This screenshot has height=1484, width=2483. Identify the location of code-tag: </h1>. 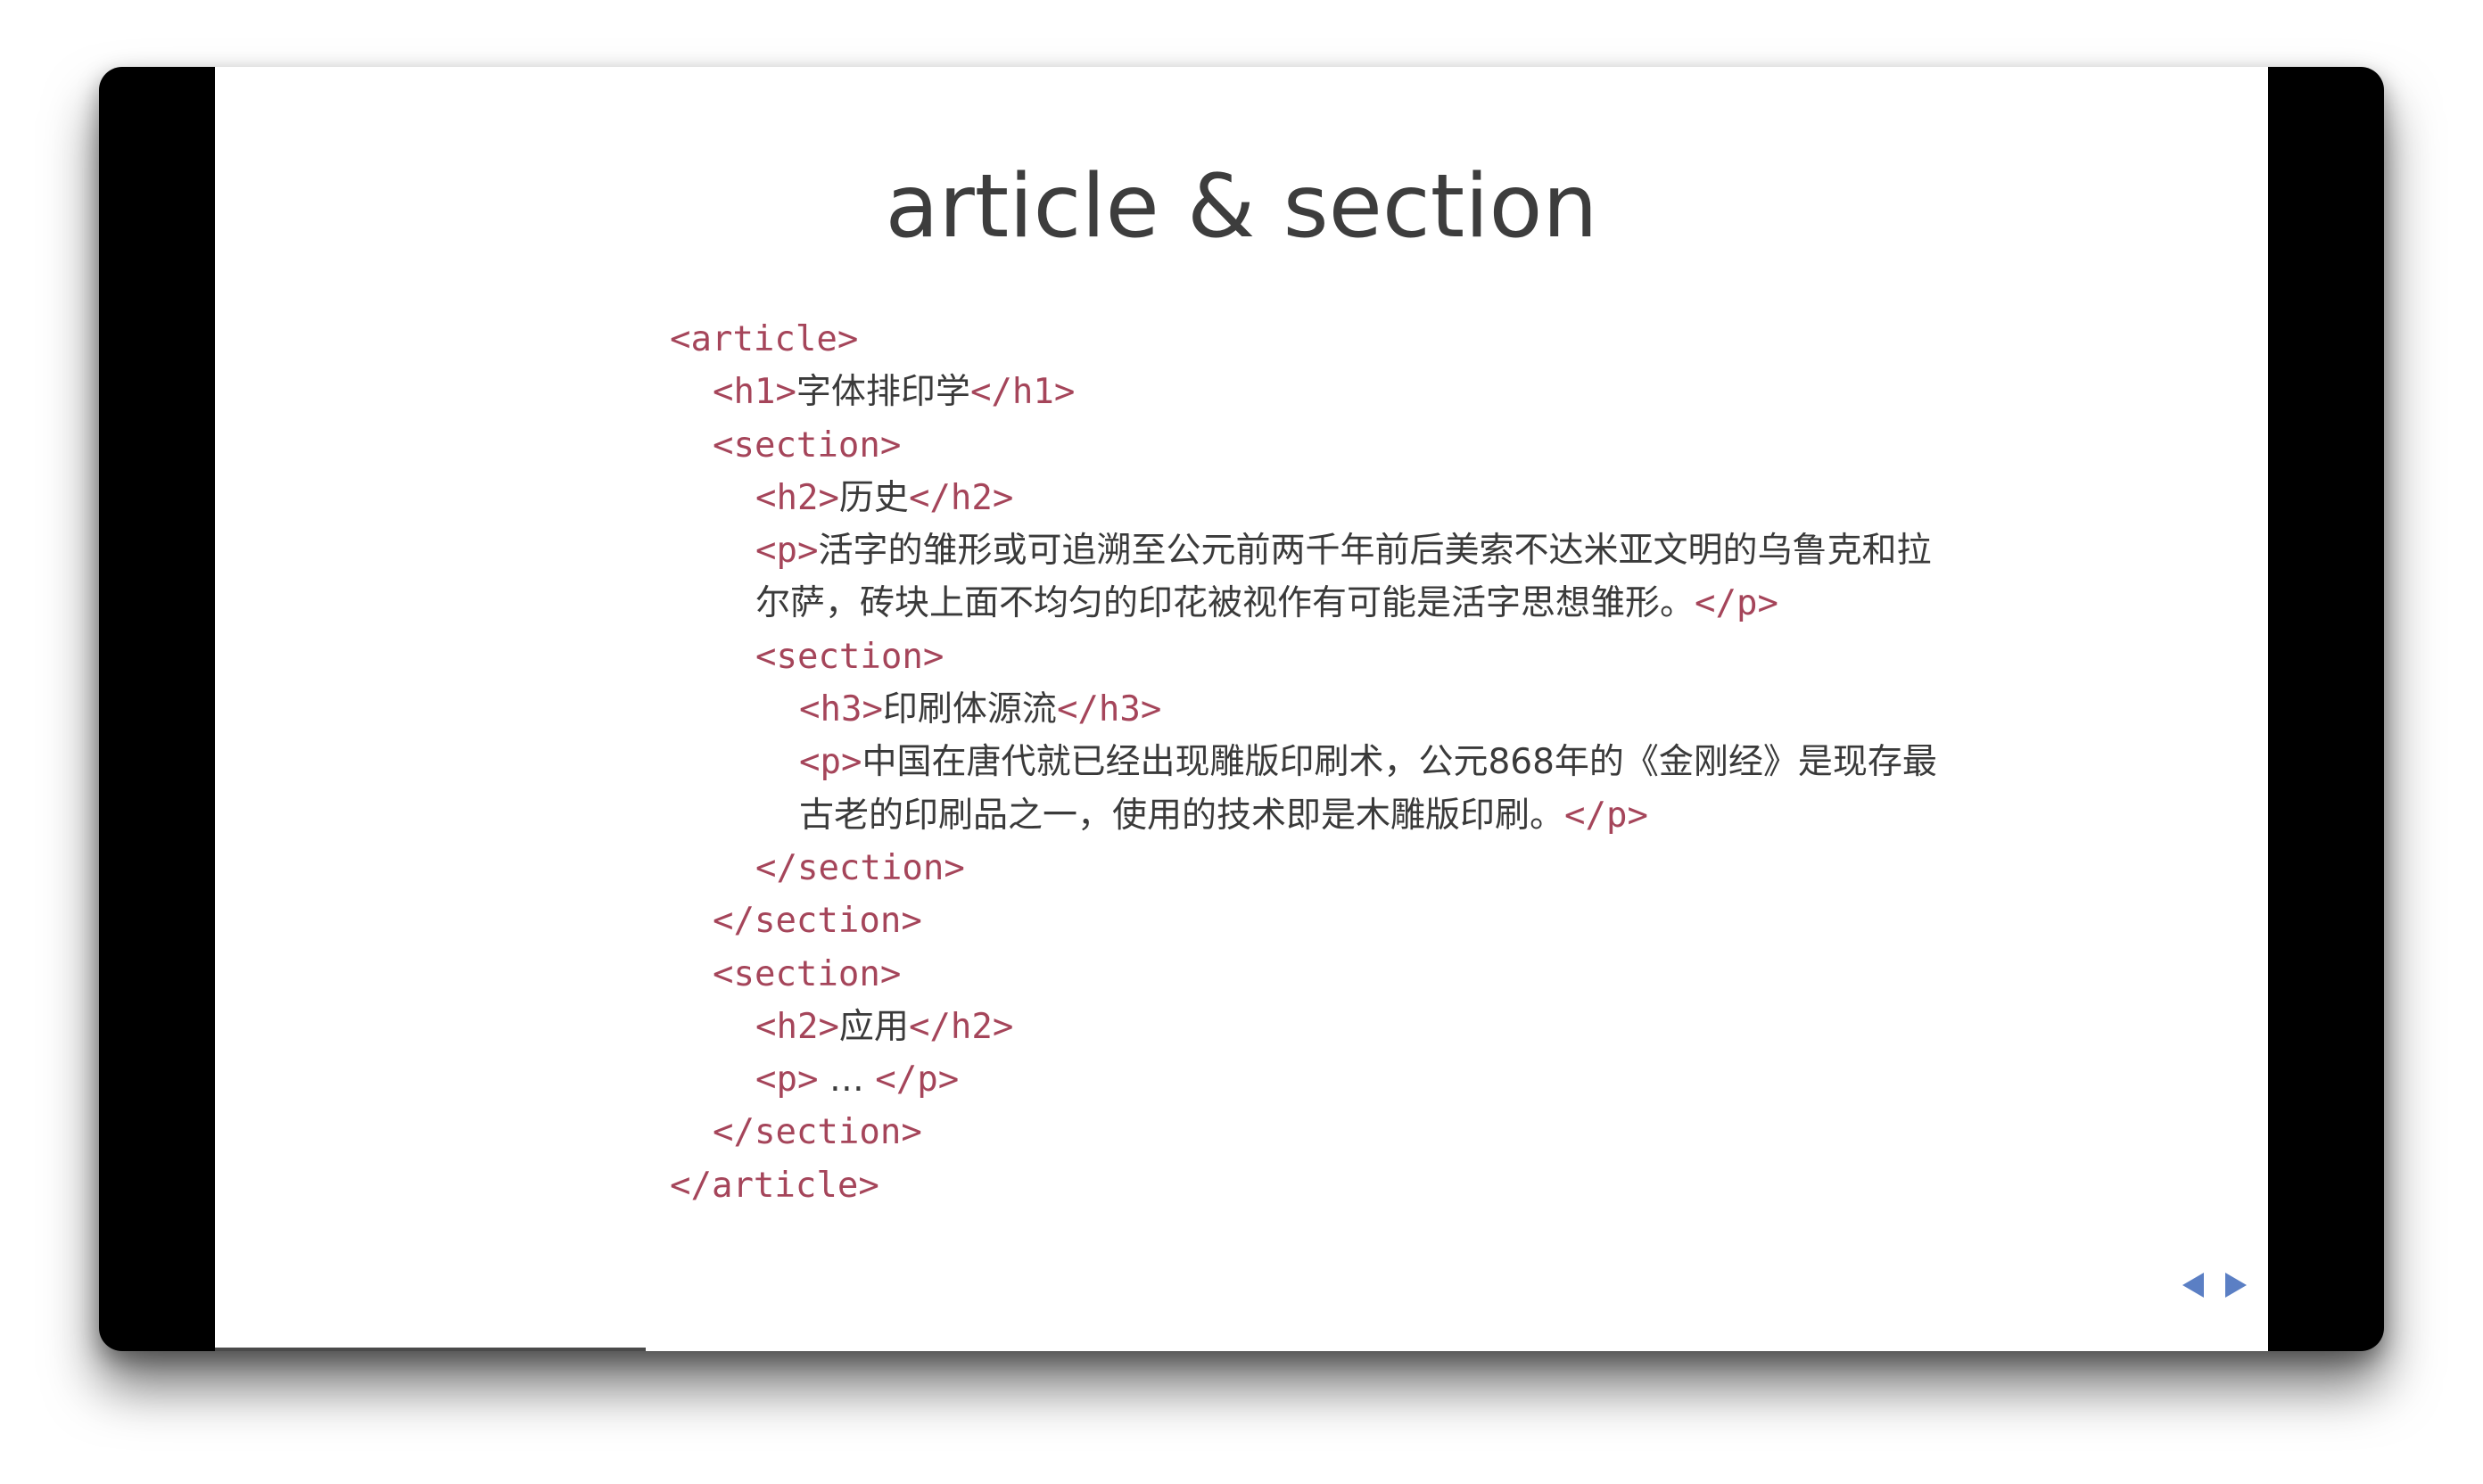
(1023, 393).